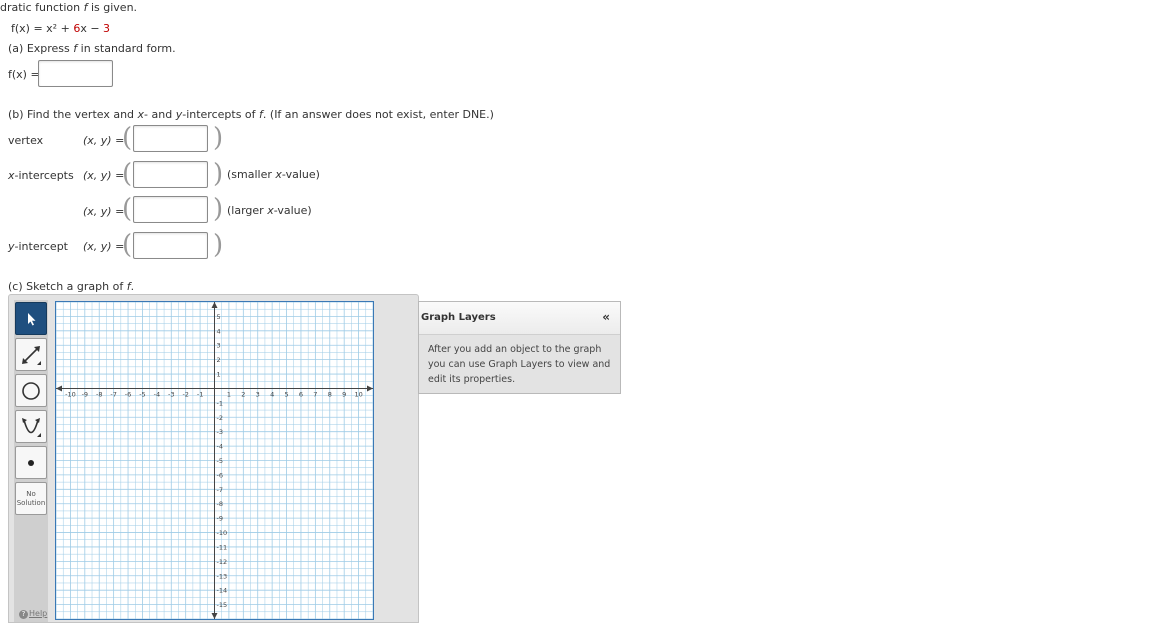  What do you see at coordinates (127, 174) in the screenshot?
I see `x-intercept-1-open-paren: (` at bounding box center [127, 174].